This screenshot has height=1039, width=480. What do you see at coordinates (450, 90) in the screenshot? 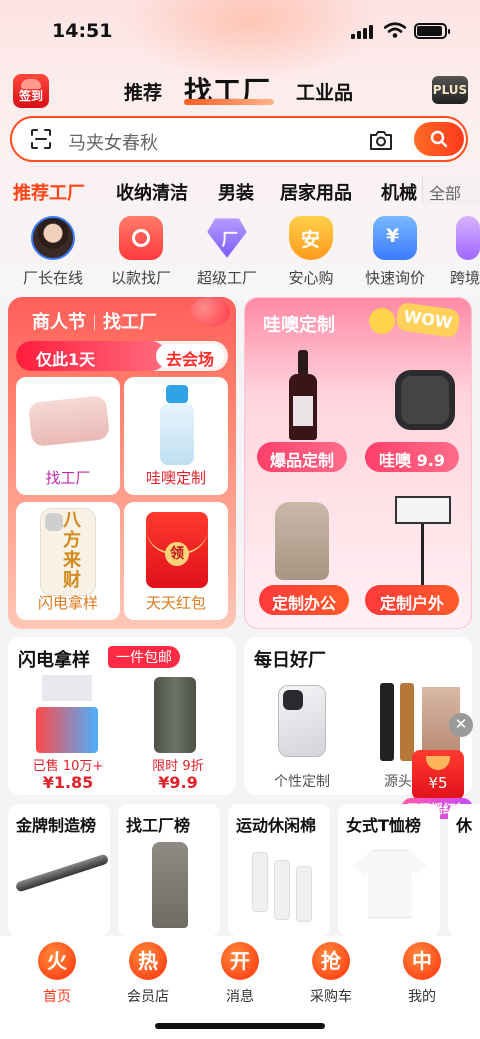
I see `plus-button: PLUS` at bounding box center [450, 90].